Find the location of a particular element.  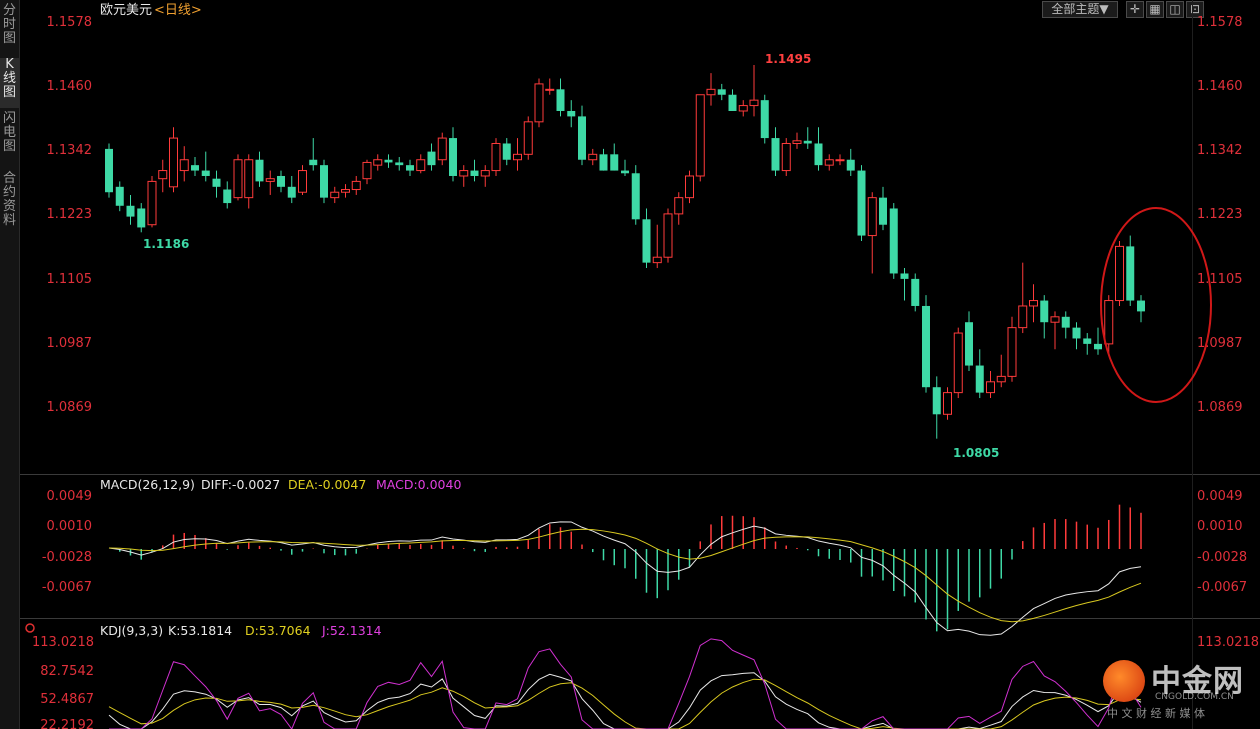

y-tick-right: 1.1223 is located at coordinates (1220, 214).